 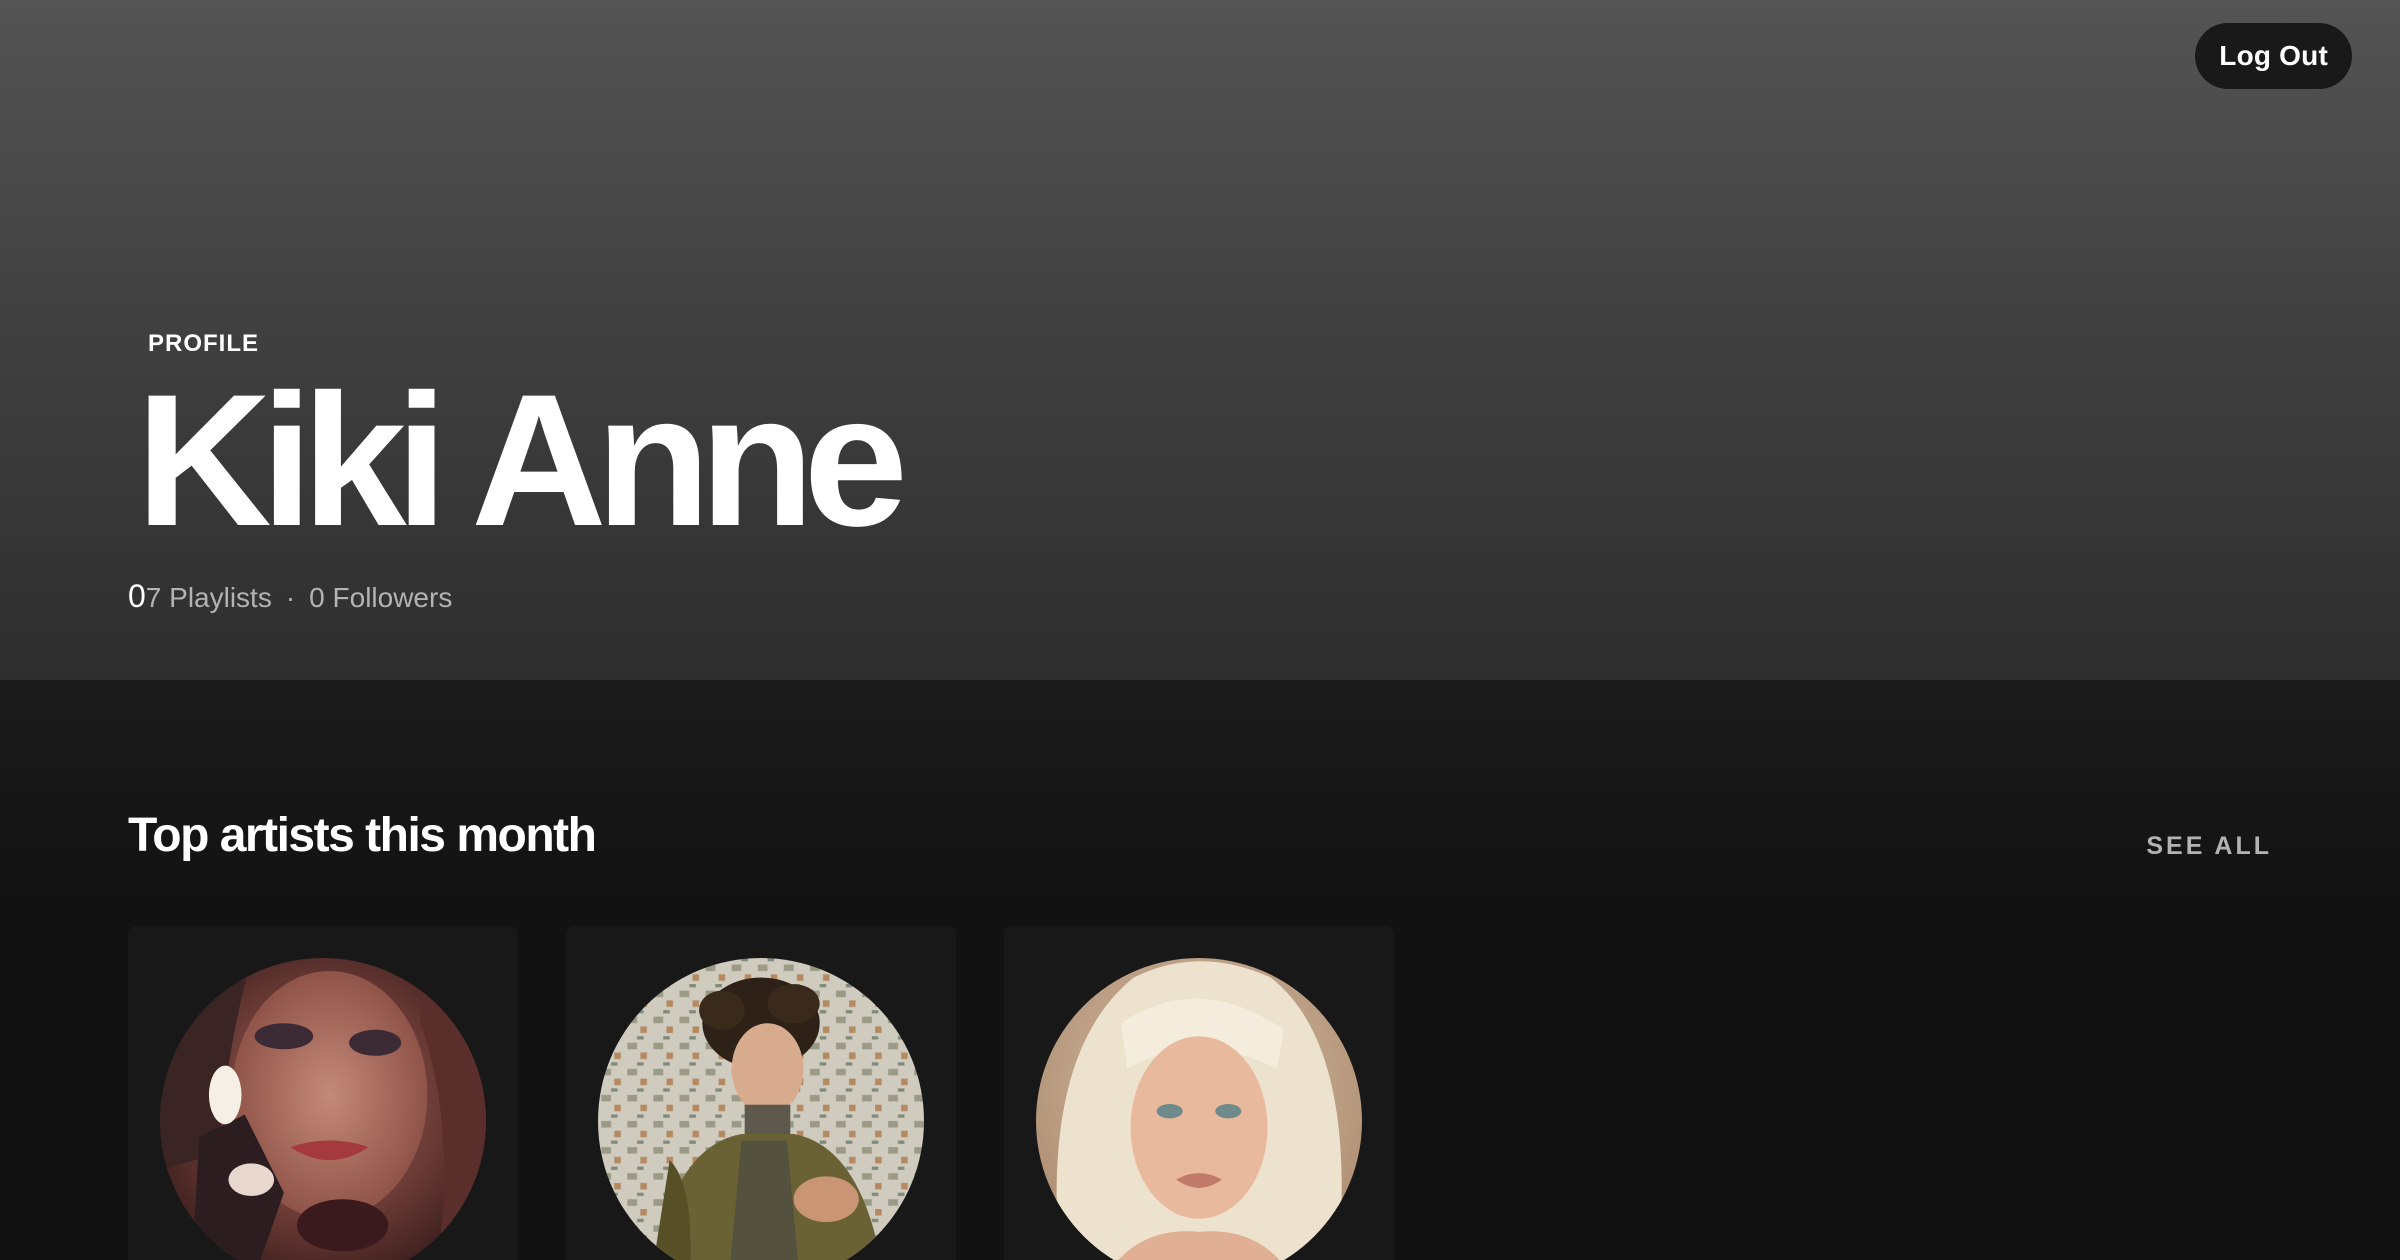 I want to click on artist-portrait-platinum-blonde, so click(x=1199, y=1109).